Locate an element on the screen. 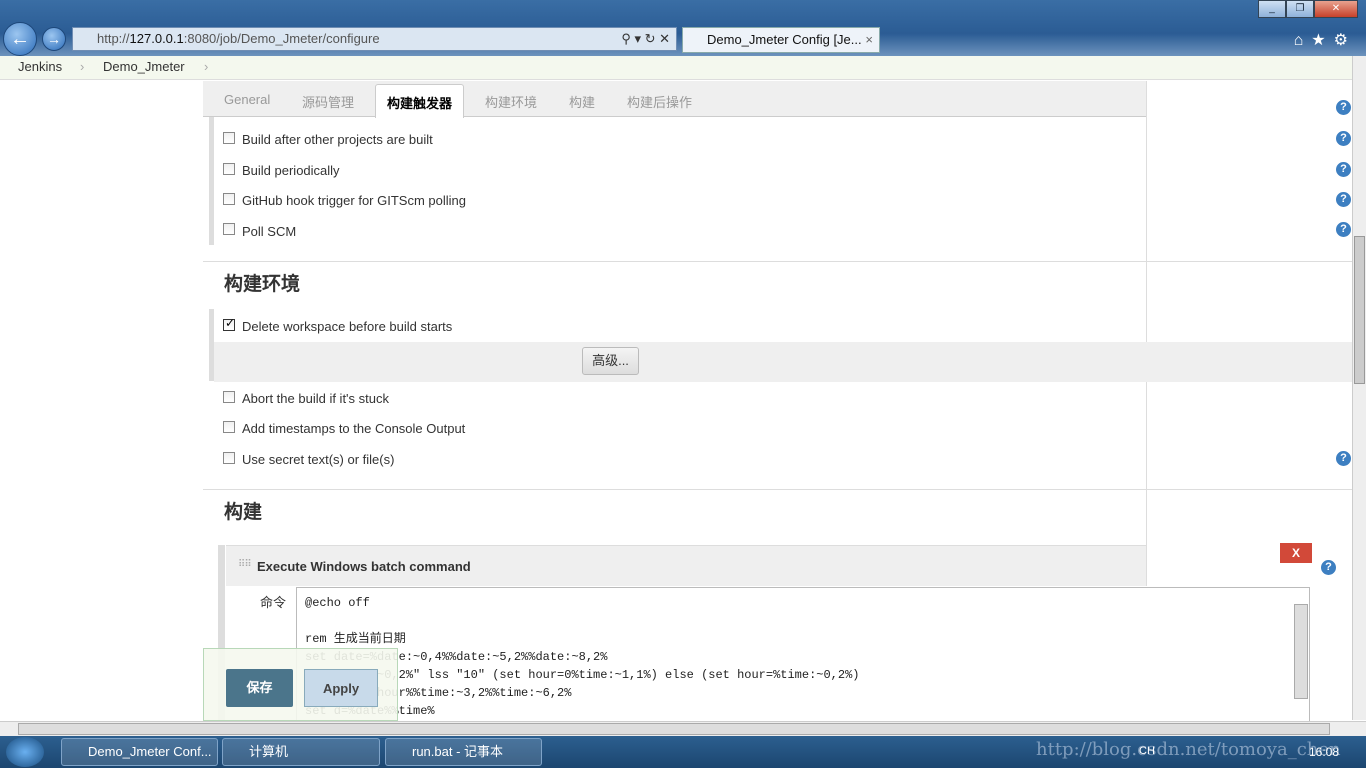 This screenshot has width=1366, height=768. minimize-button: _ is located at coordinates (1272, 9).